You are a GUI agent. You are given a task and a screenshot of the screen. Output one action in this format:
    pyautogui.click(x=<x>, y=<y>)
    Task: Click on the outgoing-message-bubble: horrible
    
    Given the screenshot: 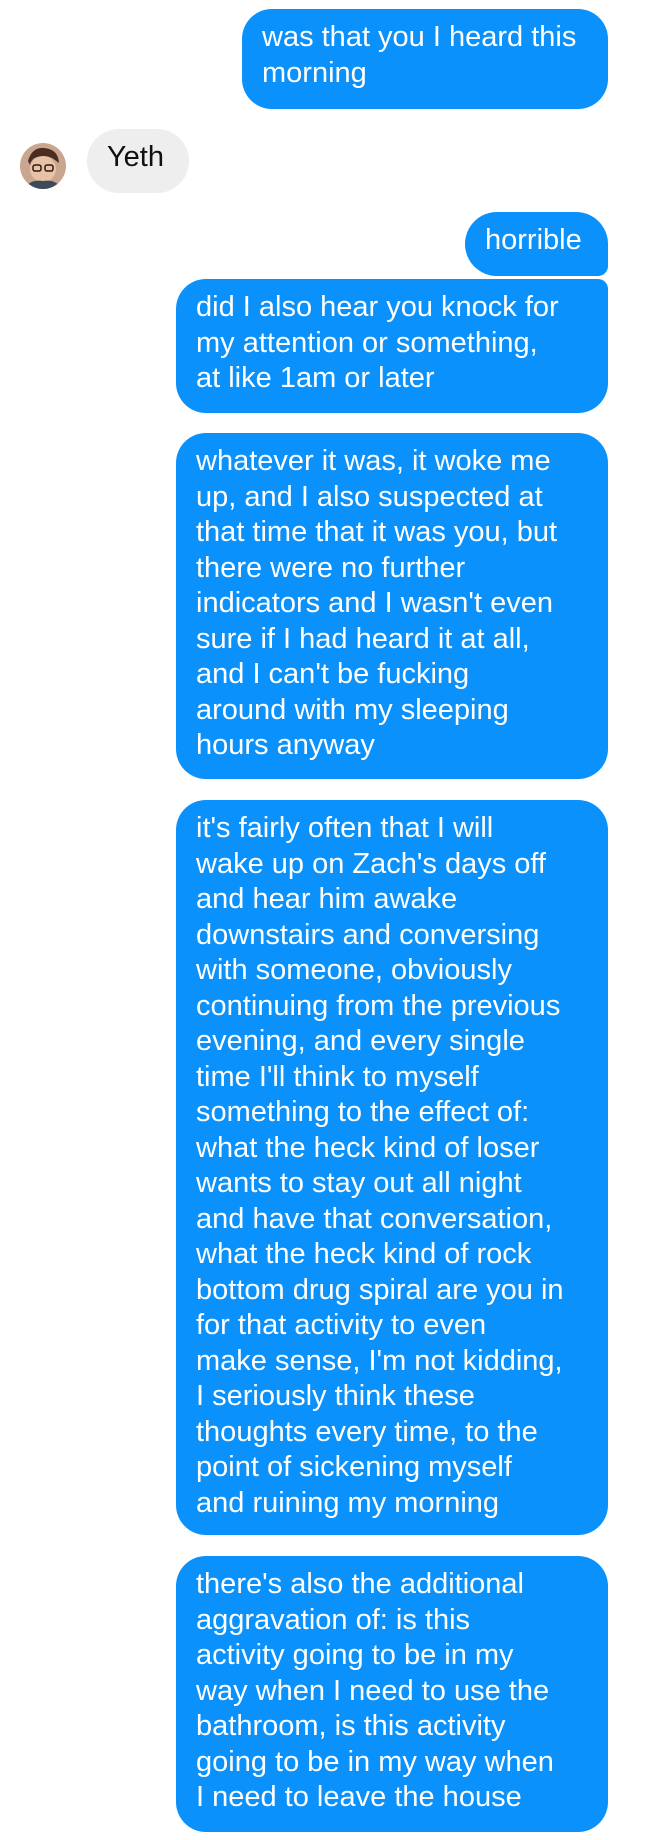 What is the action you would take?
    pyautogui.click(x=536, y=244)
    